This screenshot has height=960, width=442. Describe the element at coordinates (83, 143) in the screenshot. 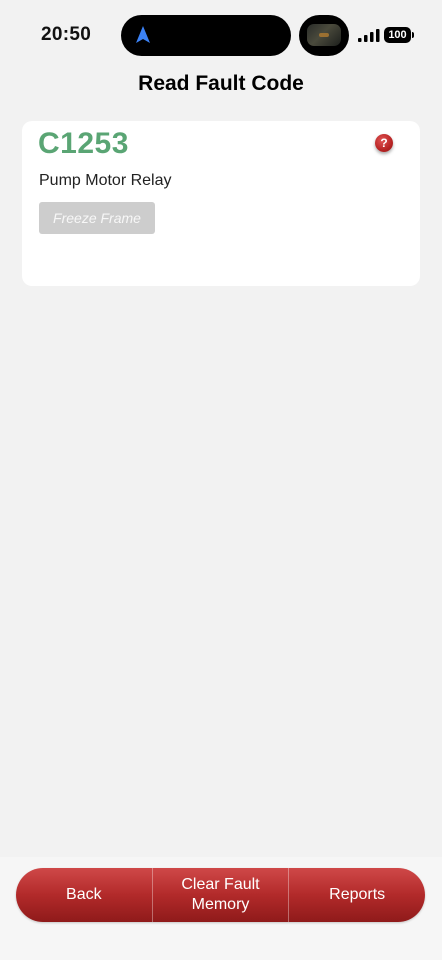

I see `fault-code: C1253` at that location.